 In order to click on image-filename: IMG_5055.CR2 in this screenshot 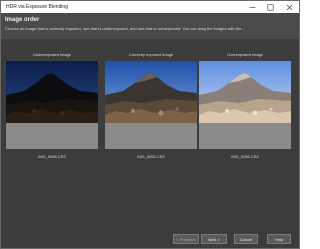, I will do `click(52, 156)`.